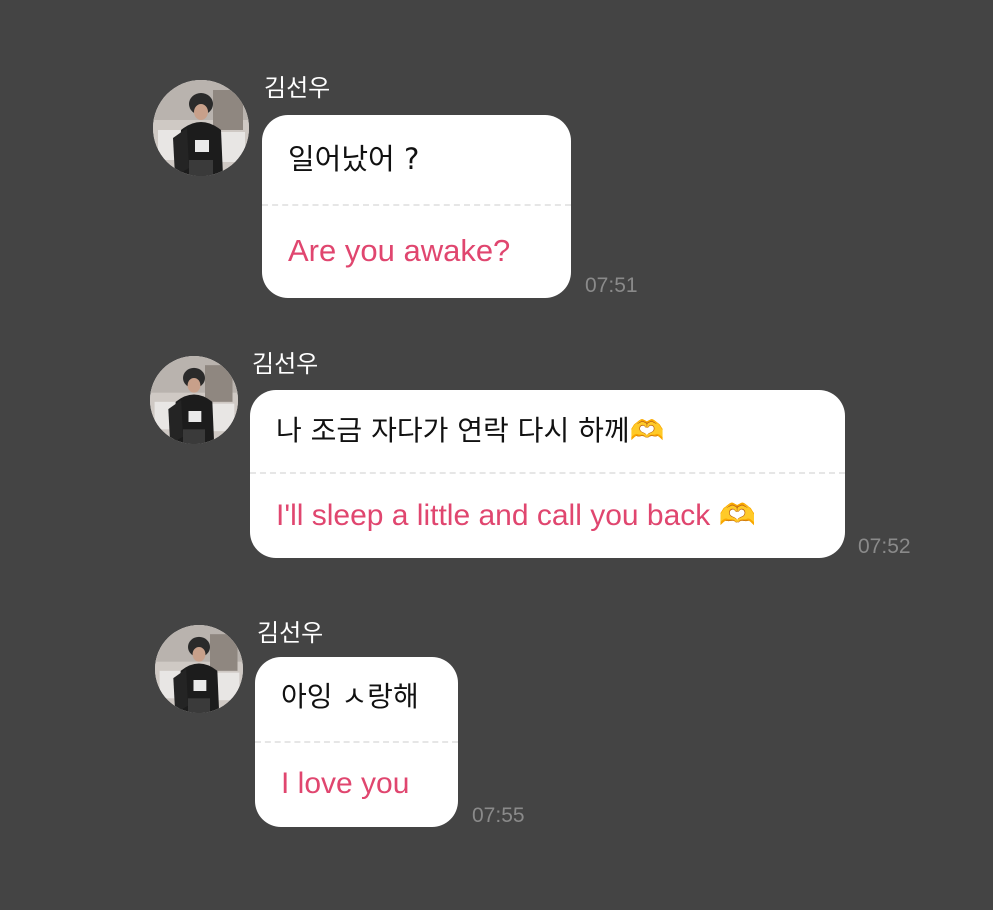  What do you see at coordinates (516, 515) in the screenshot?
I see `translated-message-text: I'll sleep a little and call you back 🫶` at bounding box center [516, 515].